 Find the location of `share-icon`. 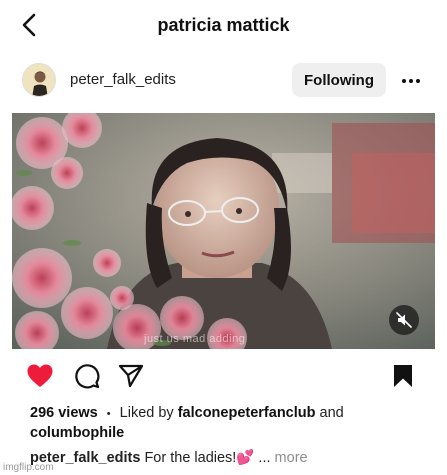

share-icon is located at coordinates (131, 376).